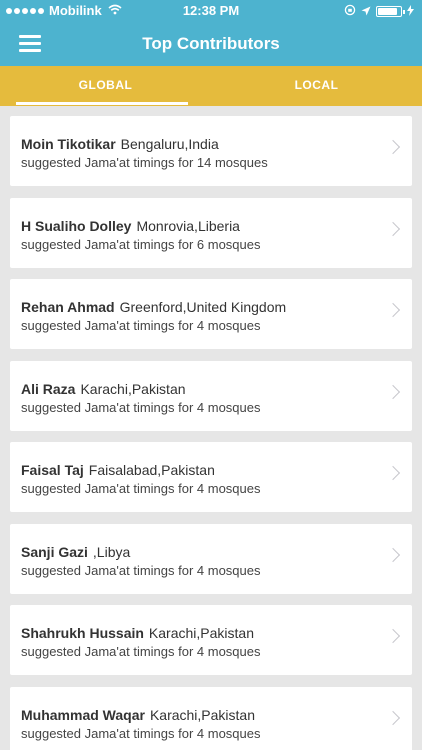 This screenshot has width=422, height=750. What do you see at coordinates (211, 11) in the screenshot?
I see `status-bar: Mobilink 12:38 PM` at bounding box center [211, 11].